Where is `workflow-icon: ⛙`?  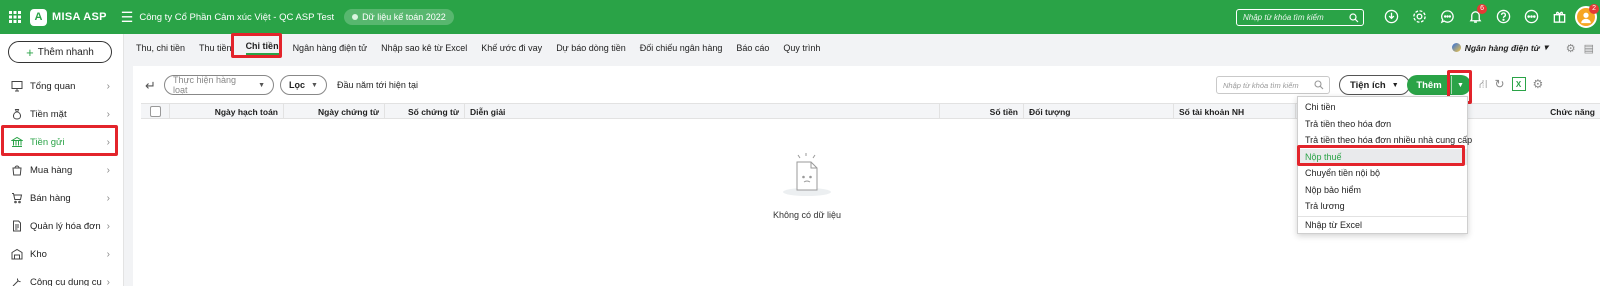 workflow-icon: ⛙ is located at coordinates (1483, 85).